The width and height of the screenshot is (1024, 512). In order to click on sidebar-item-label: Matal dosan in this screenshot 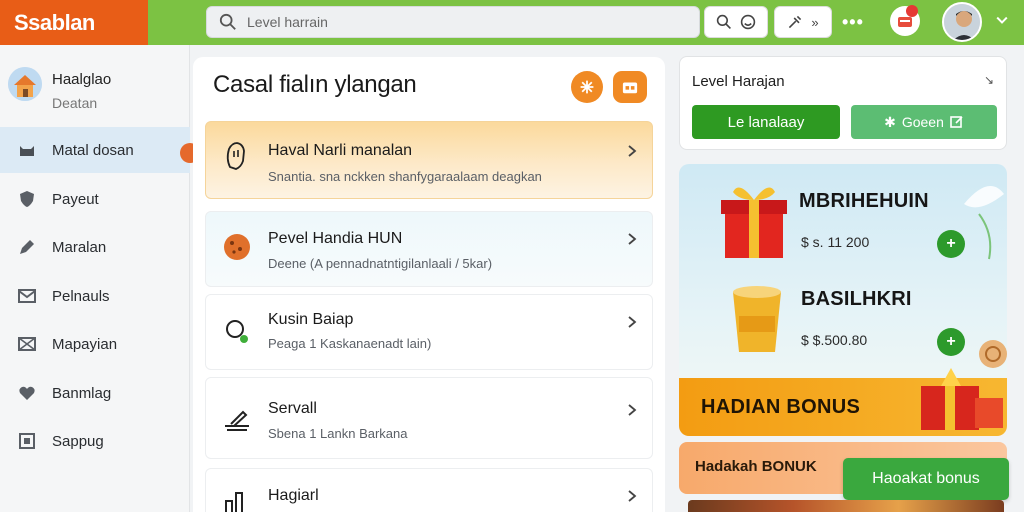, I will do `click(93, 150)`.